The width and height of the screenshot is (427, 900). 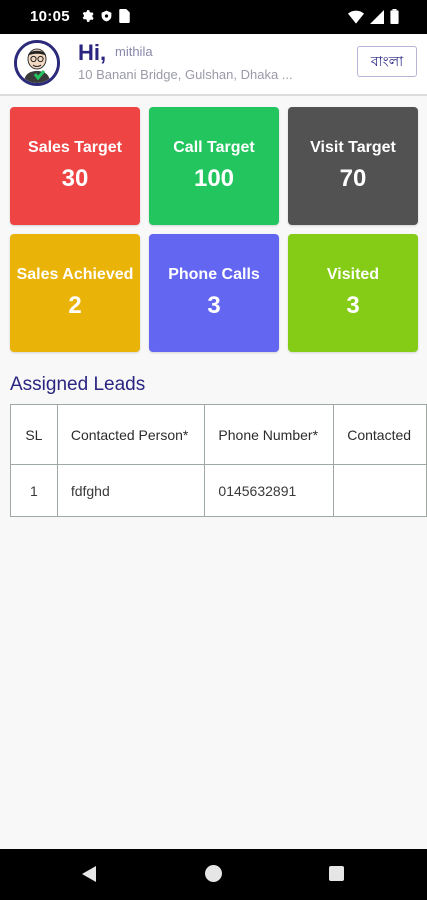 What do you see at coordinates (75, 178) in the screenshot?
I see `card-value: 30` at bounding box center [75, 178].